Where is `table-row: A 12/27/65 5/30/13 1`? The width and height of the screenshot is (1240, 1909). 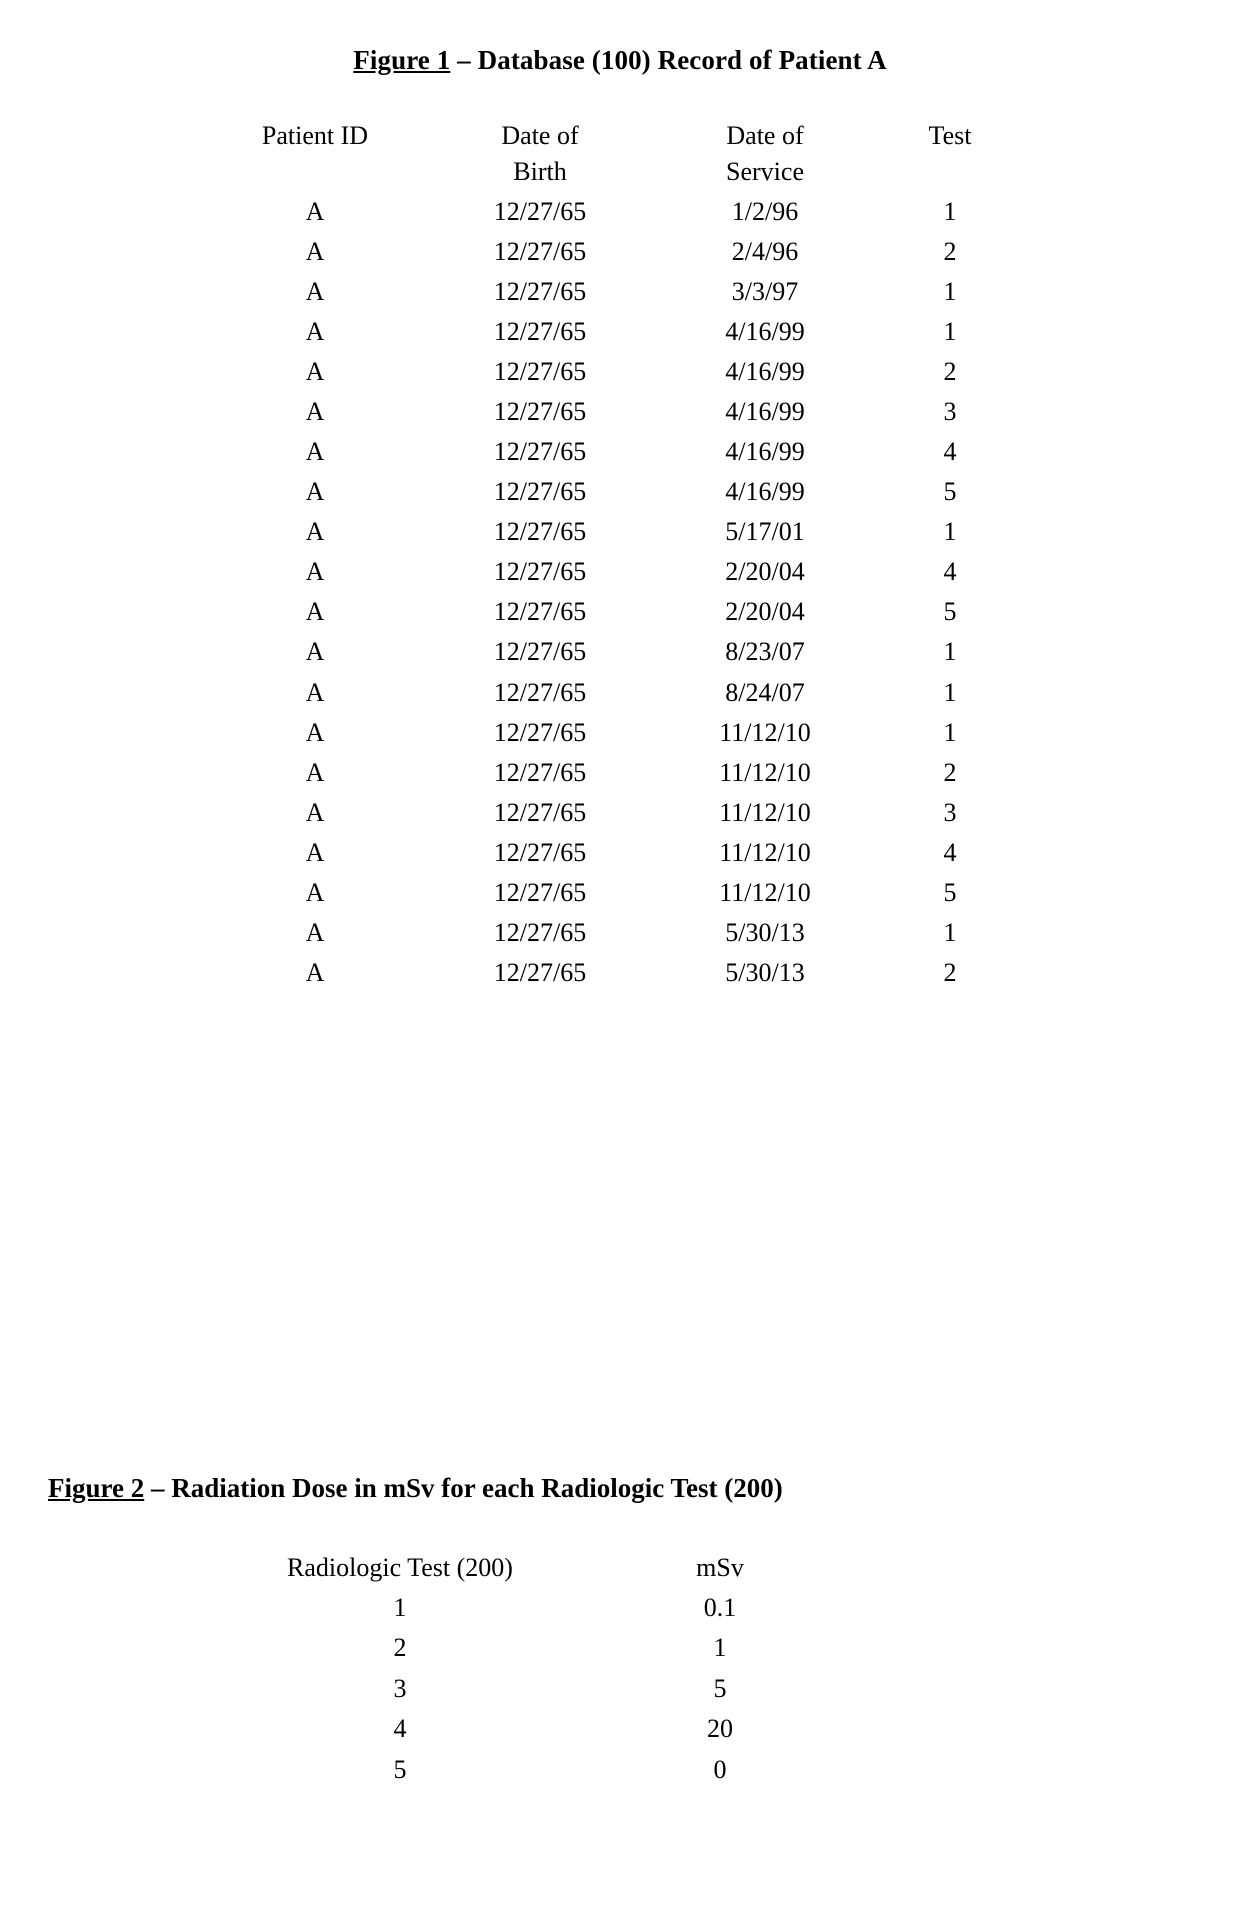 table-row: A 12/27/65 5/30/13 1 is located at coordinates (620, 933).